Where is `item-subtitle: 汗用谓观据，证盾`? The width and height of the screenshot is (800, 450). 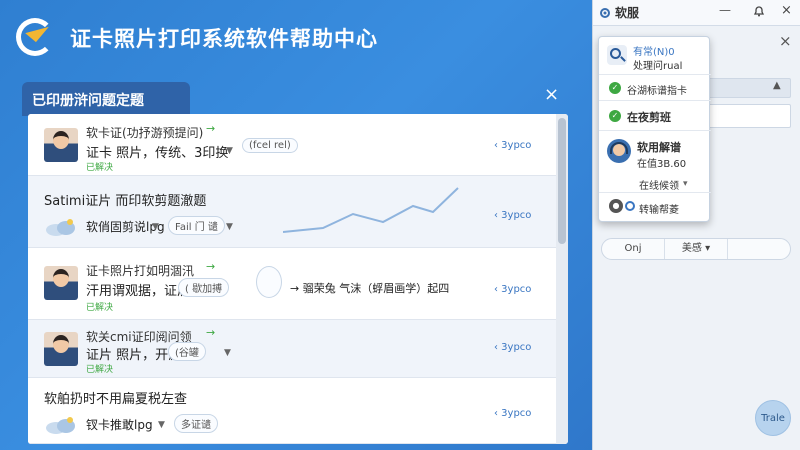 item-subtitle: 汗用谓观据，证盾 is located at coordinates (138, 291).